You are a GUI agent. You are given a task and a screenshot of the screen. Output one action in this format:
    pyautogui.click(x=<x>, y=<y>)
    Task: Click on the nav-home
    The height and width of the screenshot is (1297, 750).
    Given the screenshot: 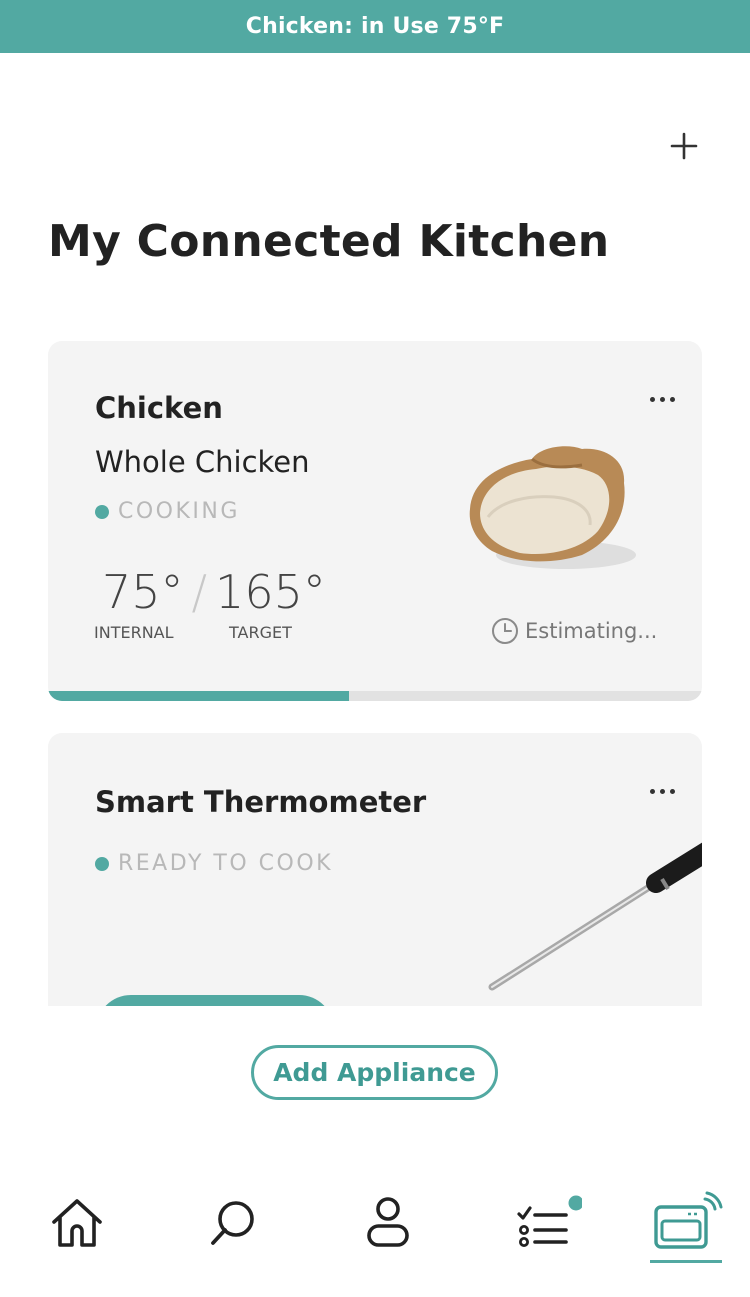 What is the action you would take?
    pyautogui.click(x=77, y=1223)
    